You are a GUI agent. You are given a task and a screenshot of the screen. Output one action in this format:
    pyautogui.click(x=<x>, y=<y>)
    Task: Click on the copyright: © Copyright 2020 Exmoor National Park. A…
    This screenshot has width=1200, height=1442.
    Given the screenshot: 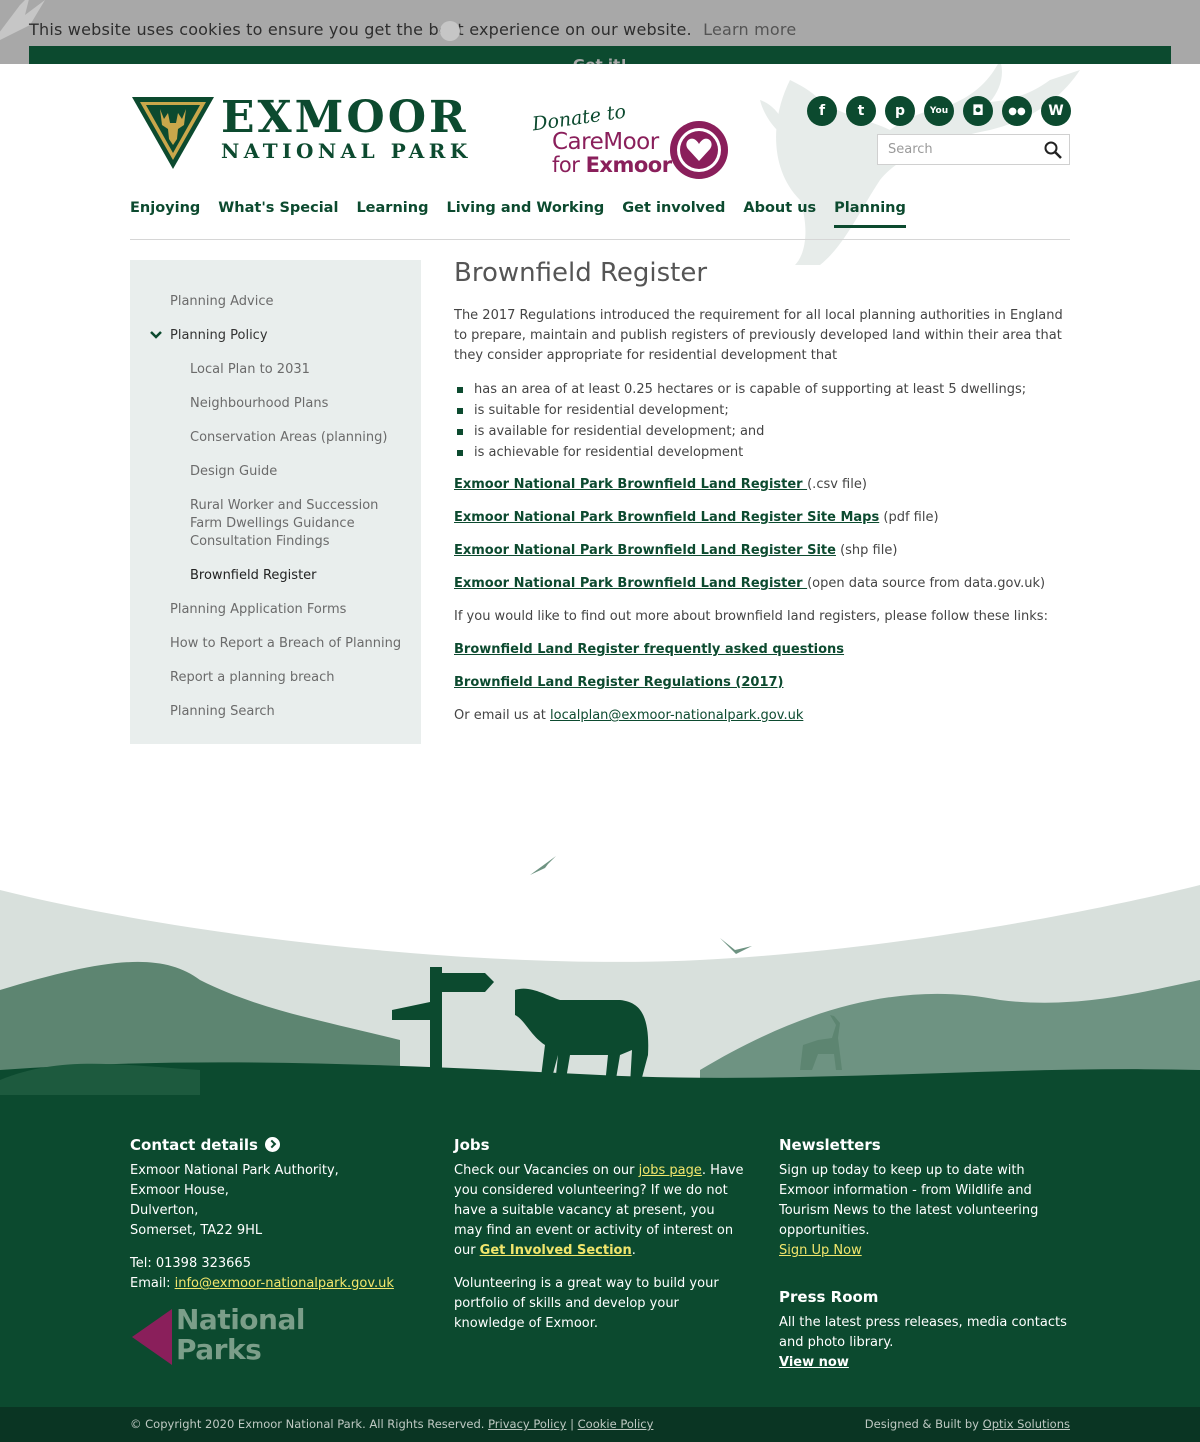 What is the action you would take?
    pyautogui.click(x=392, y=1424)
    